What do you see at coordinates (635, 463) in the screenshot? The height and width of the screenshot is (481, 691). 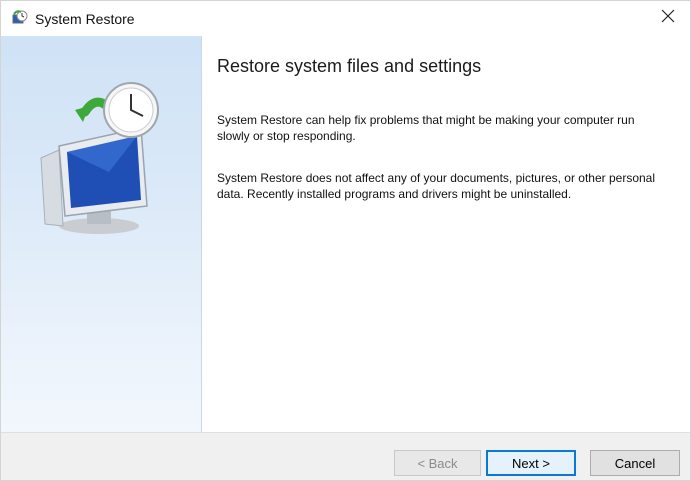 I see `cancel-button: Cancel` at bounding box center [635, 463].